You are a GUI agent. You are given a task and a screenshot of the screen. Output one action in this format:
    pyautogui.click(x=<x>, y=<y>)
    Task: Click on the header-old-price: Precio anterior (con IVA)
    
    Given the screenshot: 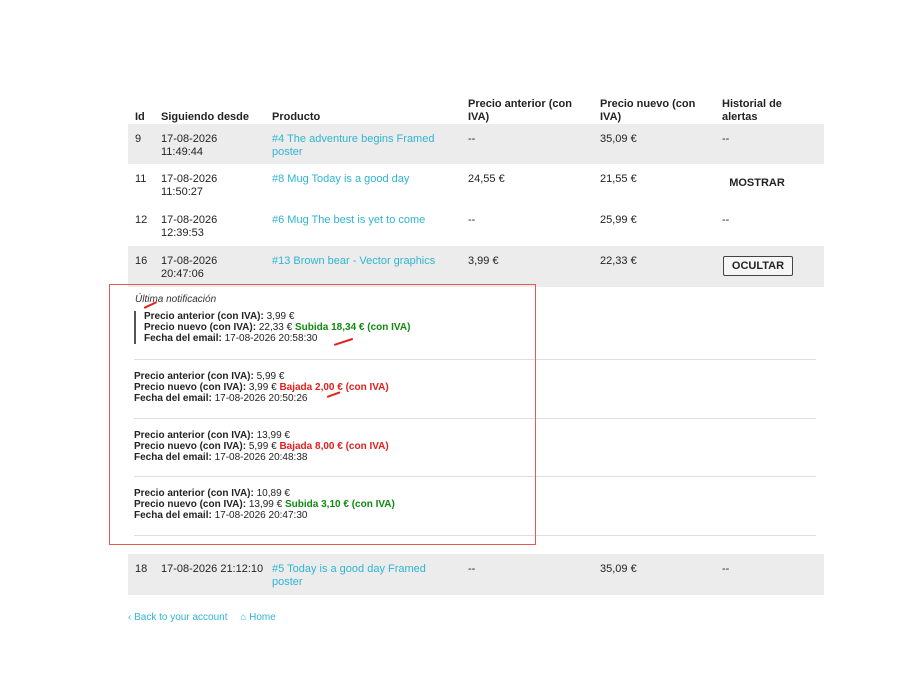 What is the action you would take?
    pyautogui.click(x=520, y=110)
    